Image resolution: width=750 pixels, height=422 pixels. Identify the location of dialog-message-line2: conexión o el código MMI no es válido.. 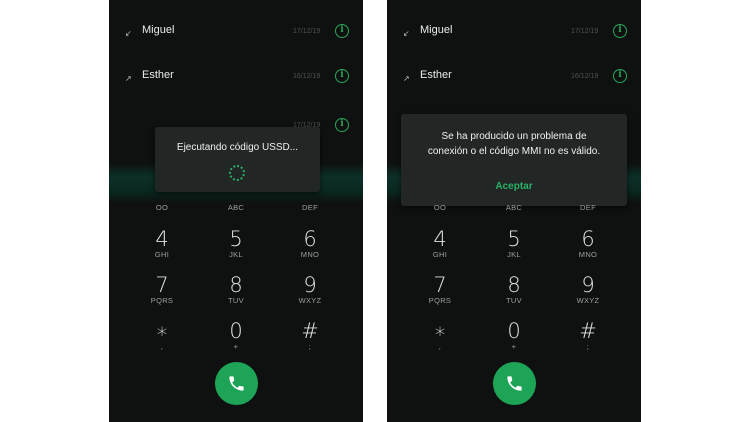
(514, 151).